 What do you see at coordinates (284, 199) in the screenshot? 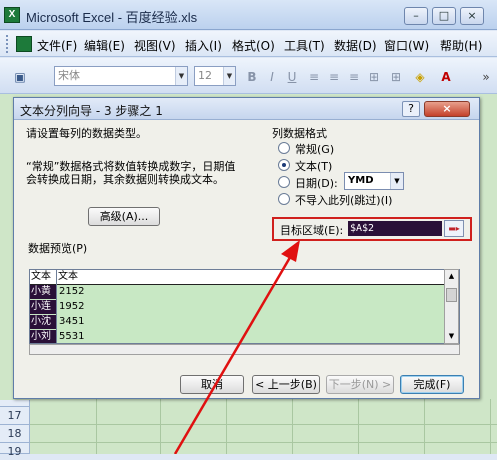
I see `radio-skip-column` at bounding box center [284, 199].